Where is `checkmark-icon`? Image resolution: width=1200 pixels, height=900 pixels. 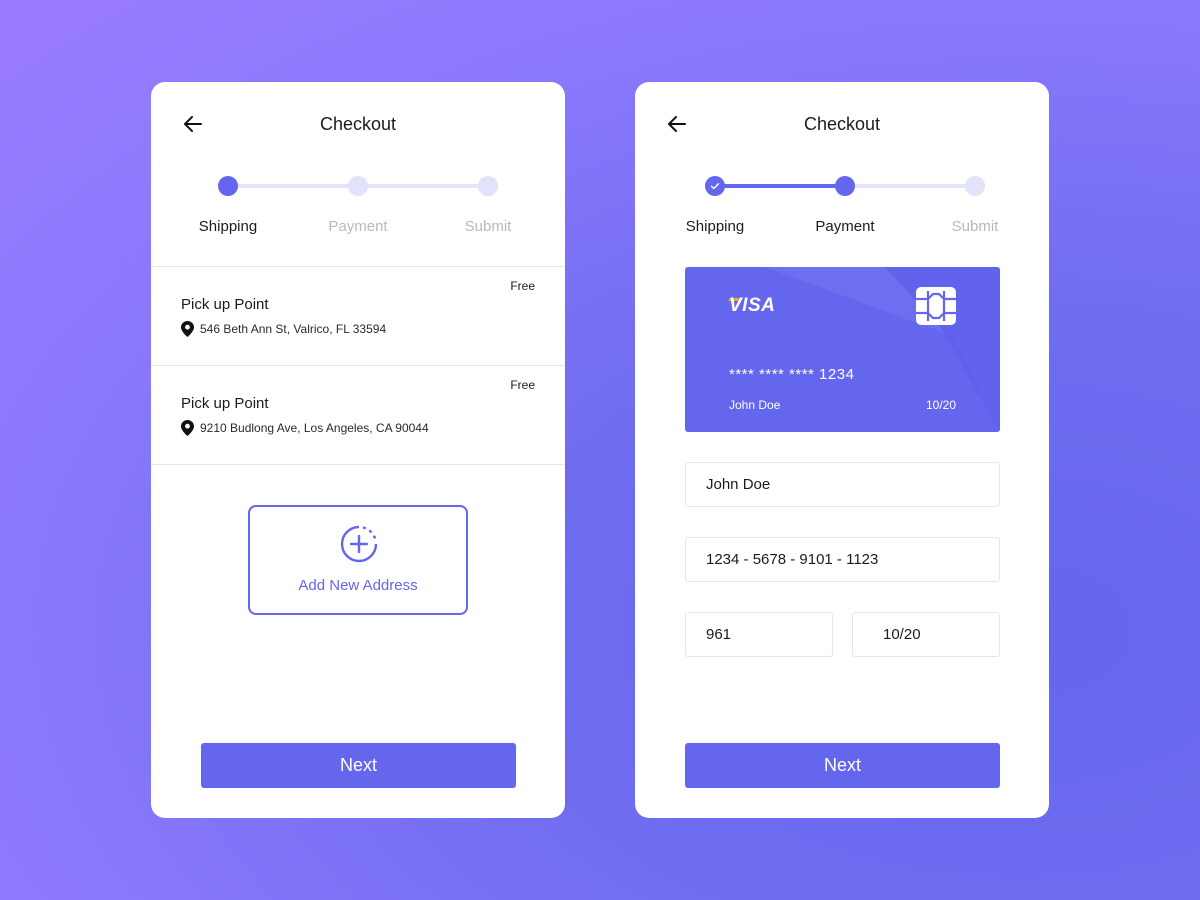
checkmark-icon is located at coordinates (715, 186).